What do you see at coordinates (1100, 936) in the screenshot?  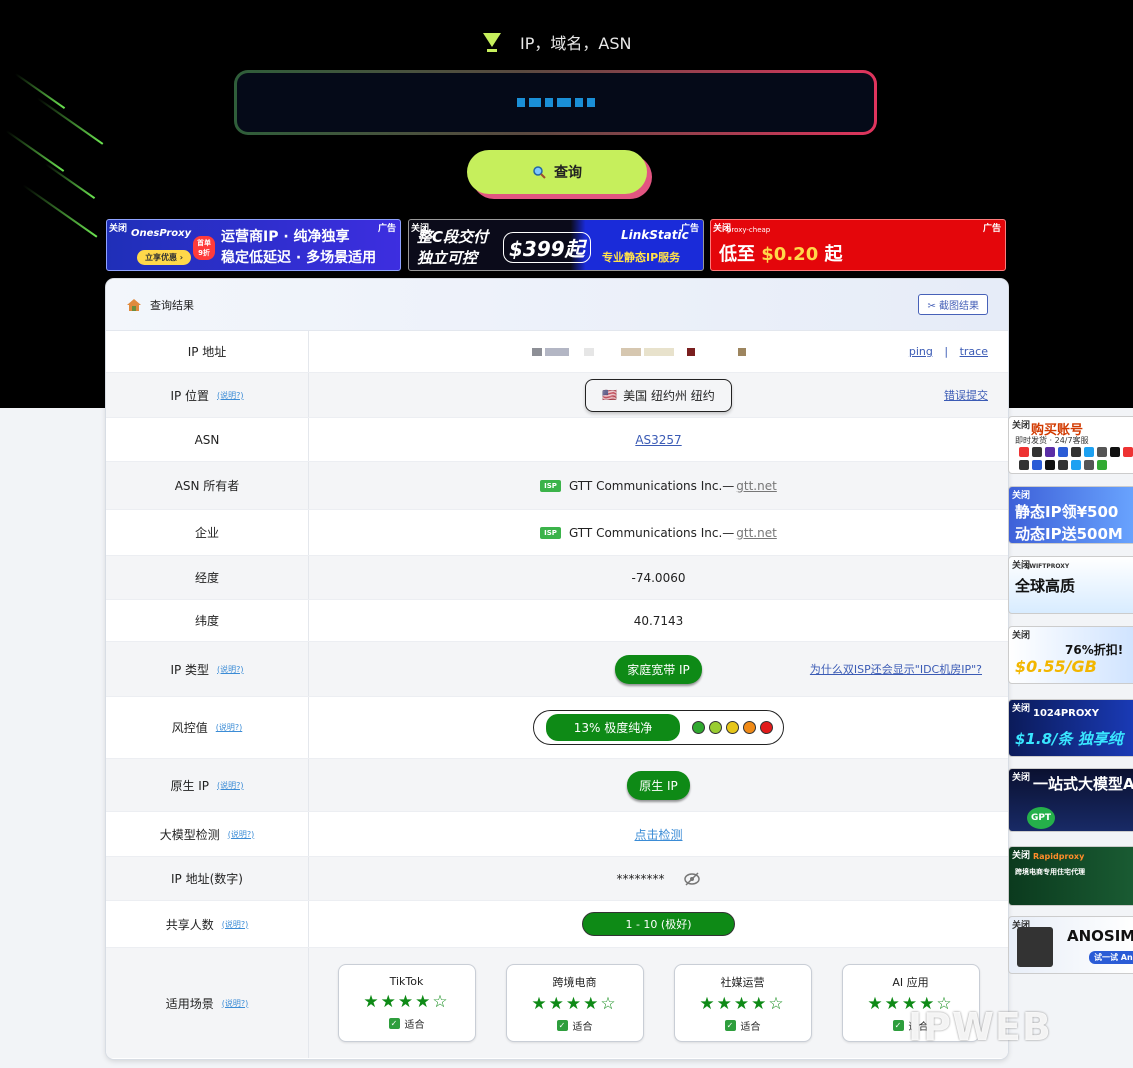 I see `side-ad-text: ANOSIM` at bounding box center [1100, 936].